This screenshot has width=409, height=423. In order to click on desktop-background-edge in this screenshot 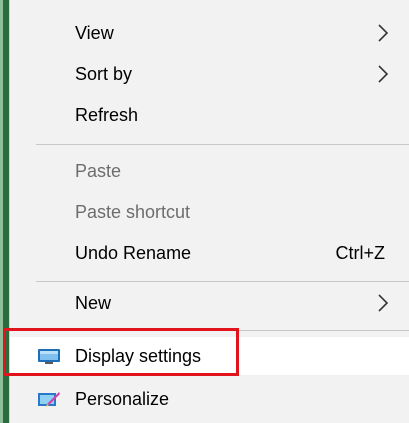, I will do `click(4, 211)`.